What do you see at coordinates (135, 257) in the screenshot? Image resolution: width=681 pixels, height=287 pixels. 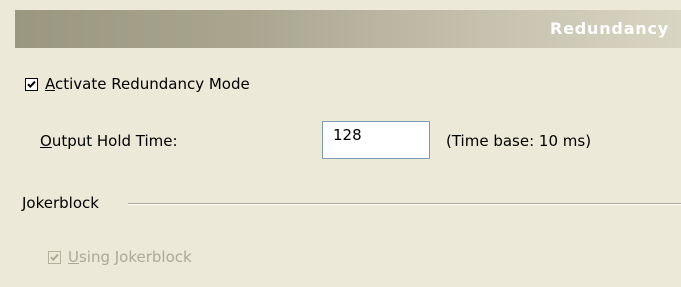 I see `using-jokerblock-label-text: sing Jokerblock` at bounding box center [135, 257].